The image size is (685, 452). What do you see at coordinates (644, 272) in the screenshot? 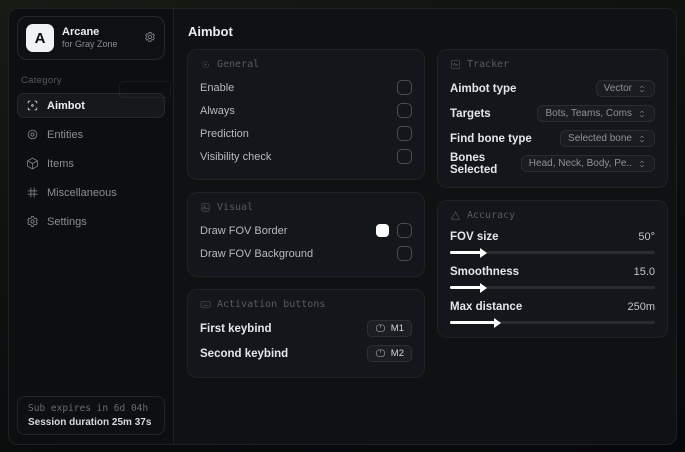
I see `slider-value: 15.0` at bounding box center [644, 272].